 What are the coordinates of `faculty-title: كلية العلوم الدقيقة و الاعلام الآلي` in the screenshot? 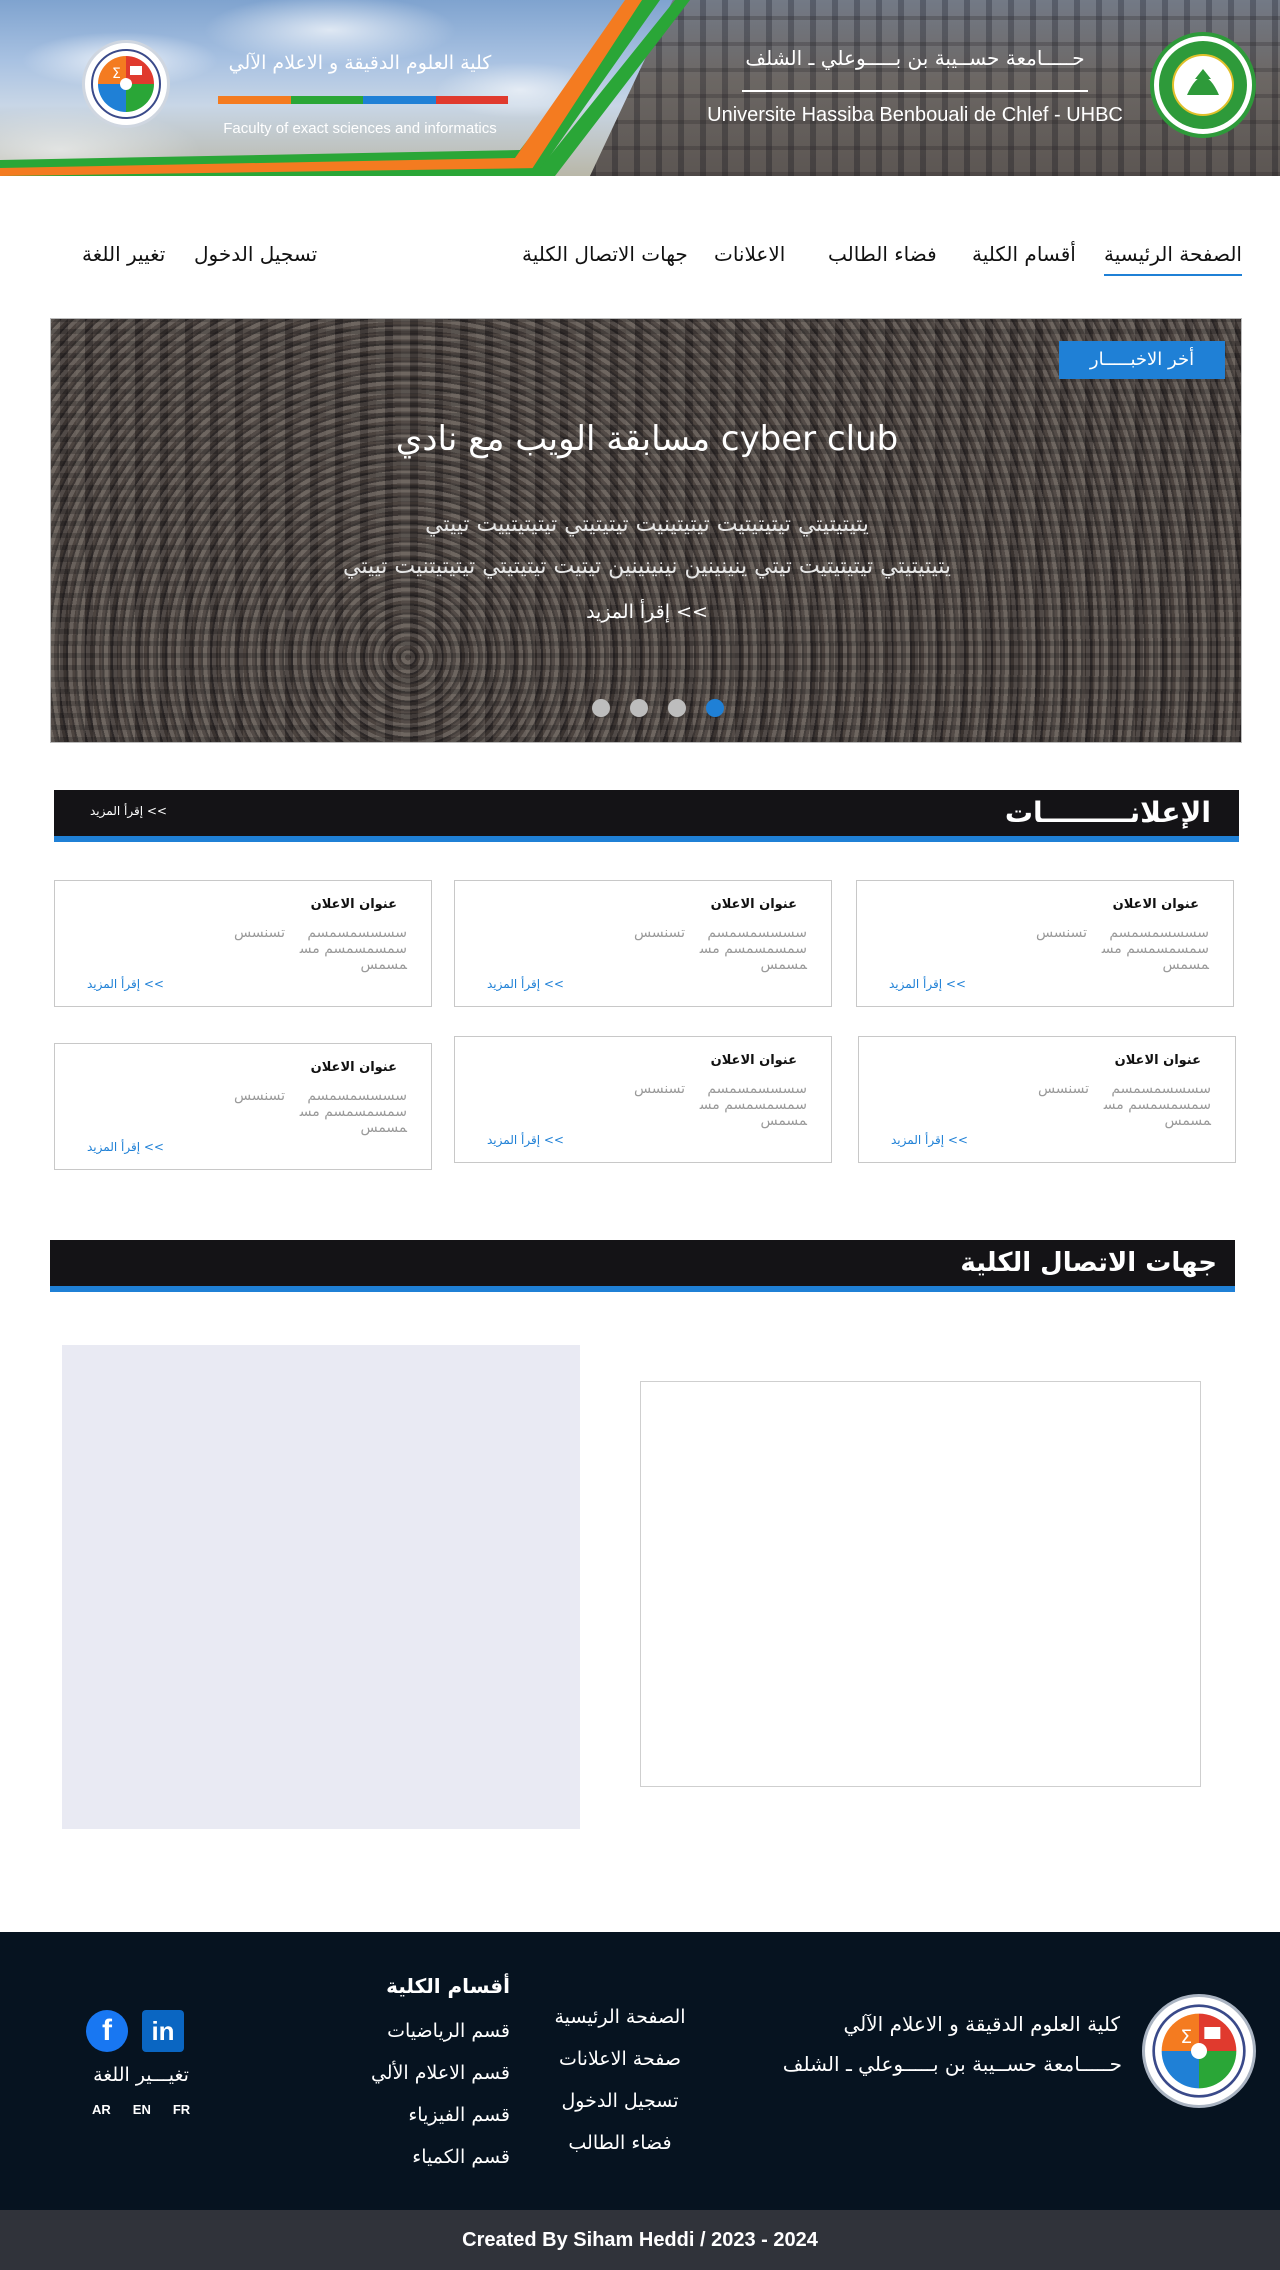 It's located at (360, 63).